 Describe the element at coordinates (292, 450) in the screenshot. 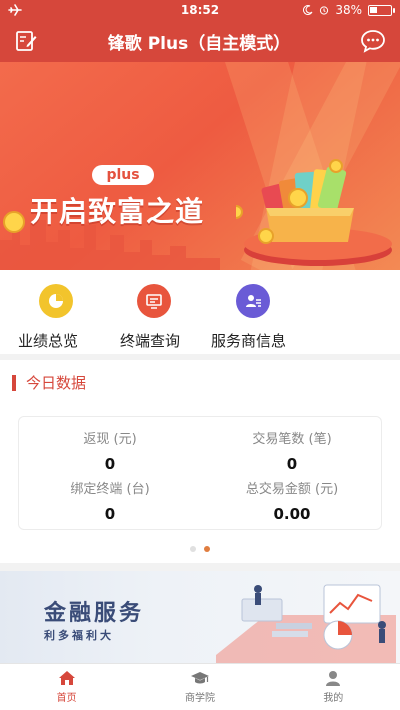

I see `stat-transactions: 交易笔数 (笔) 0` at that location.